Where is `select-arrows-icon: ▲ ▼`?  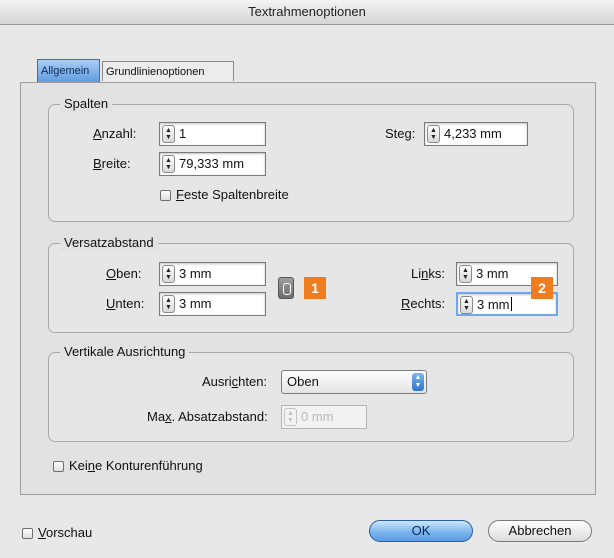 select-arrows-icon: ▲ ▼ is located at coordinates (418, 382).